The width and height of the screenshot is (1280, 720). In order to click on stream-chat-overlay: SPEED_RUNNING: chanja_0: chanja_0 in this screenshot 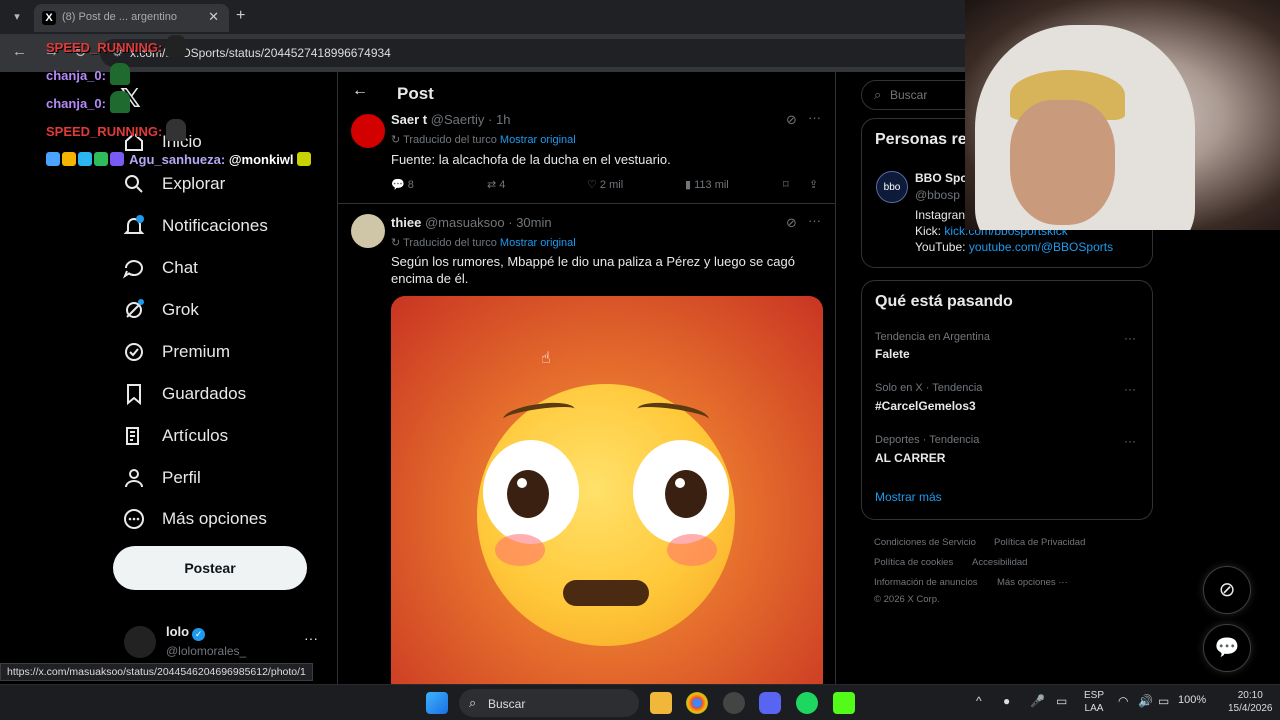, I will do `click(179, 104)`.